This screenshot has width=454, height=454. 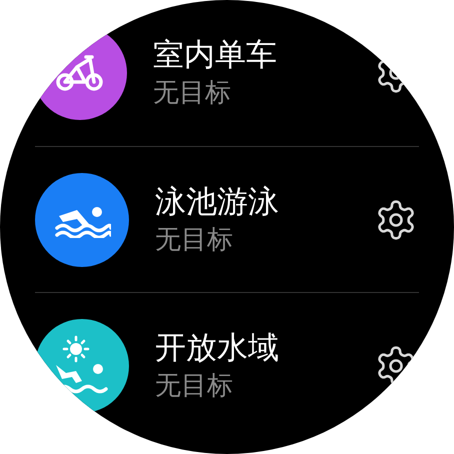 I want to click on activity-title: 开放水域, so click(x=217, y=348).